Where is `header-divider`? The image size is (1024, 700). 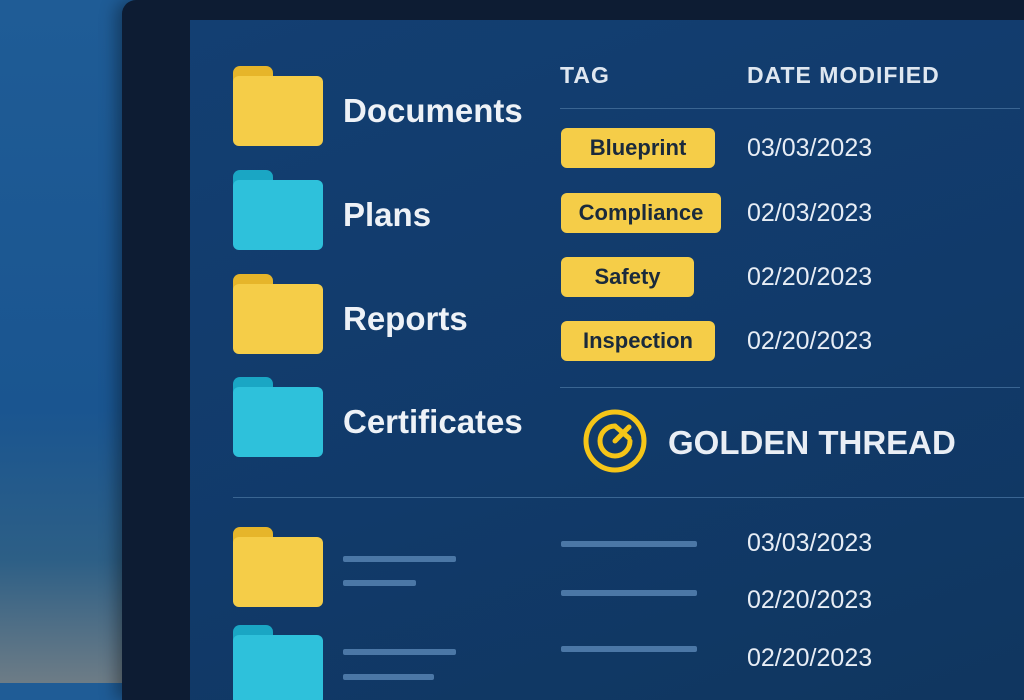
header-divider is located at coordinates (790, 108).